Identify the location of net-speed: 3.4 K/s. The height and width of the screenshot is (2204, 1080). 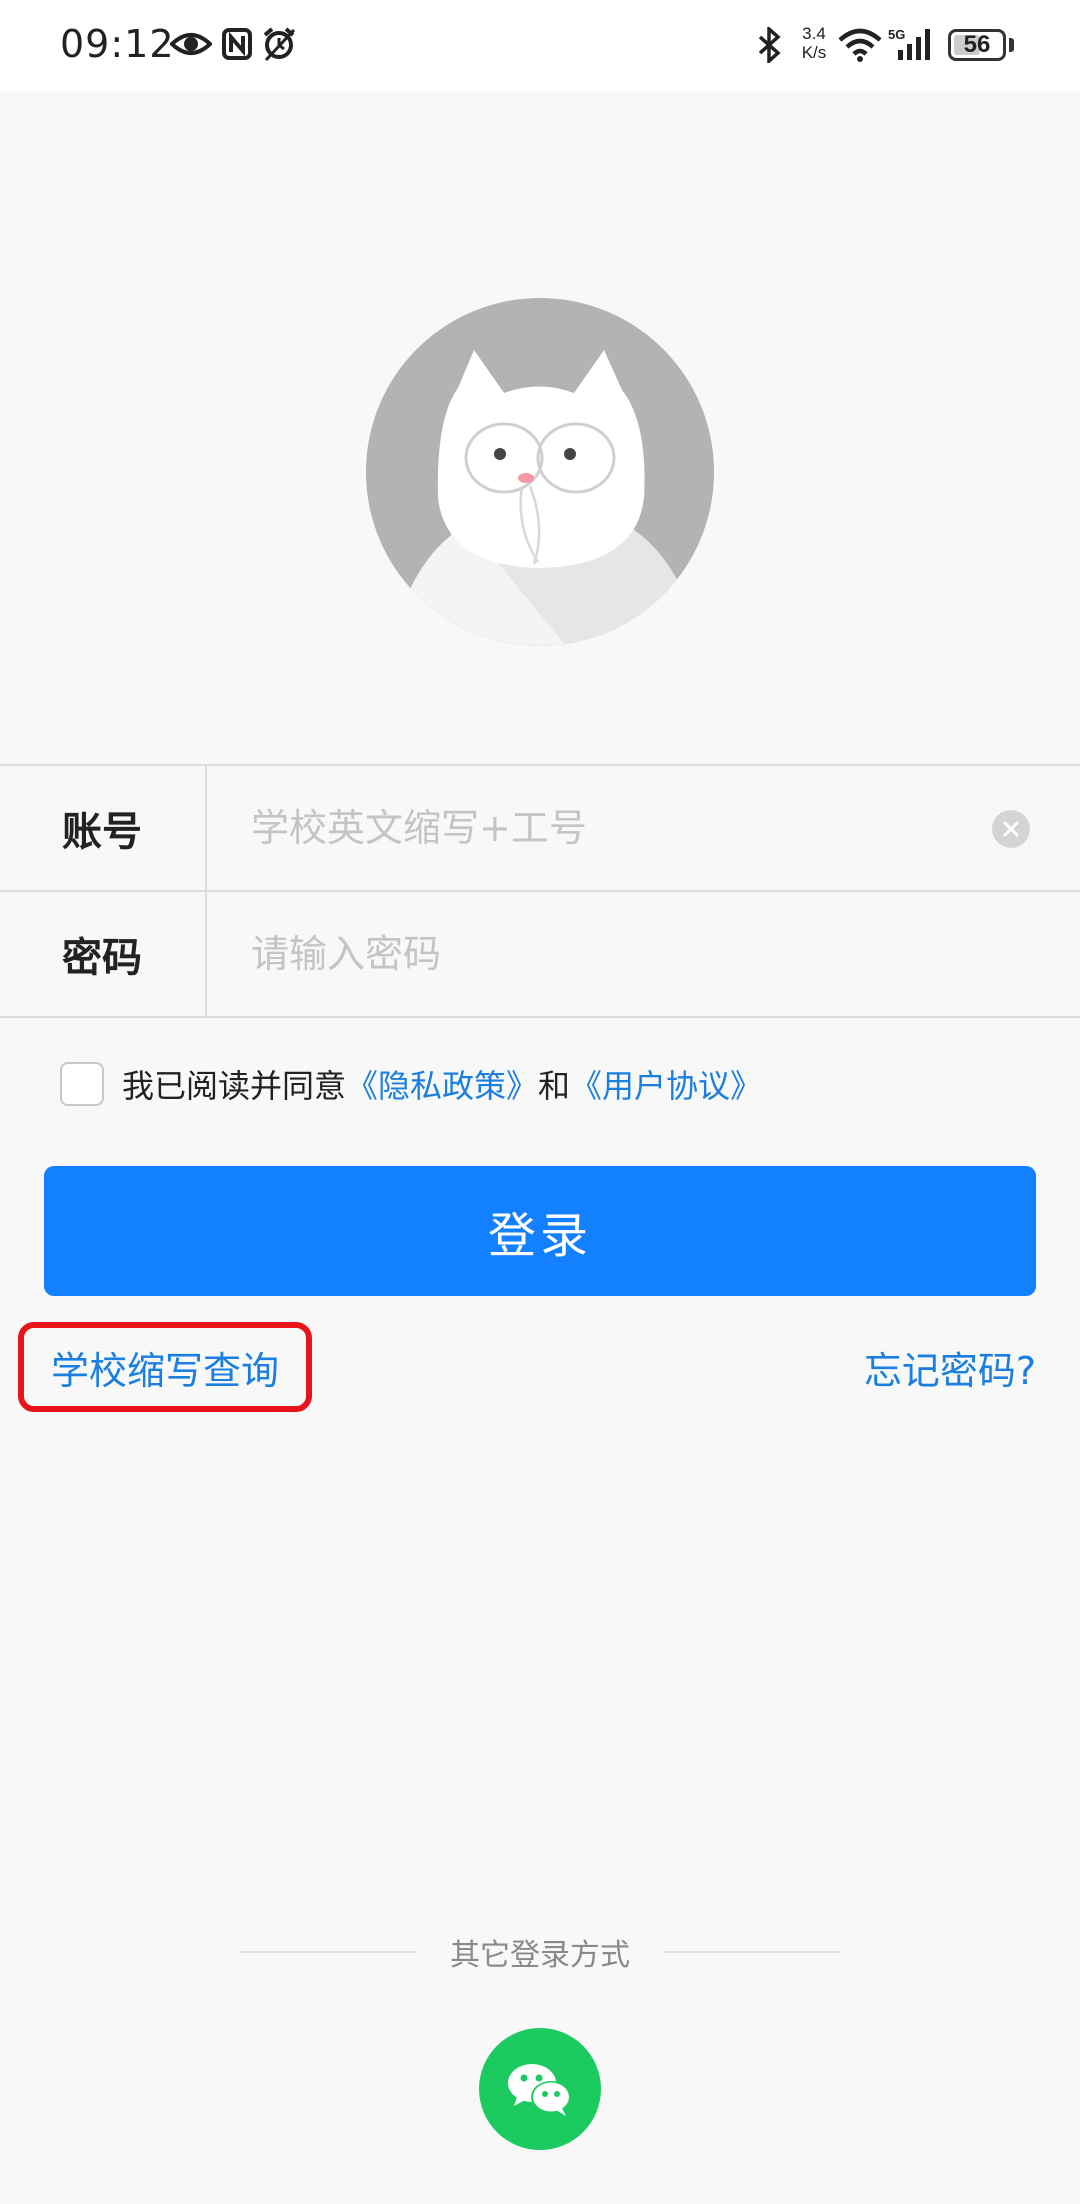
(814, 43).